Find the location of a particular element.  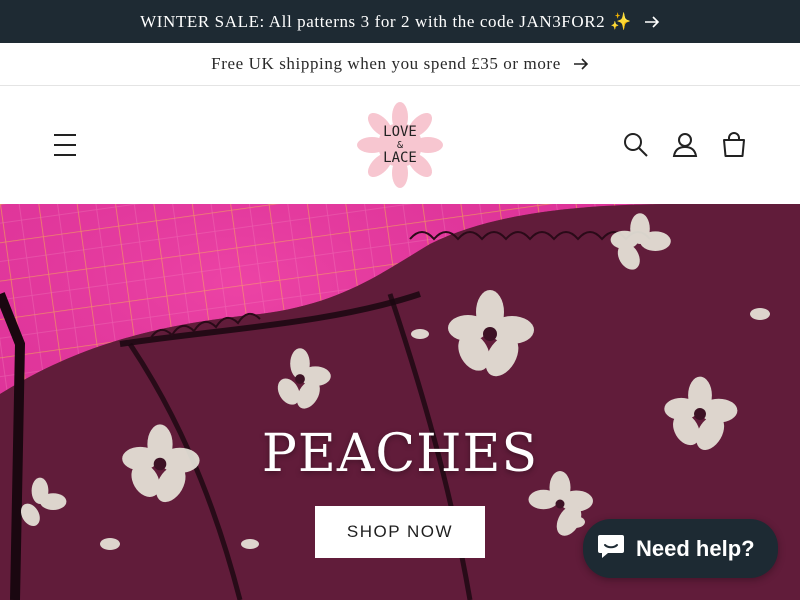

need-help-chat-button: Need help? is located at coordinates (680, 548).